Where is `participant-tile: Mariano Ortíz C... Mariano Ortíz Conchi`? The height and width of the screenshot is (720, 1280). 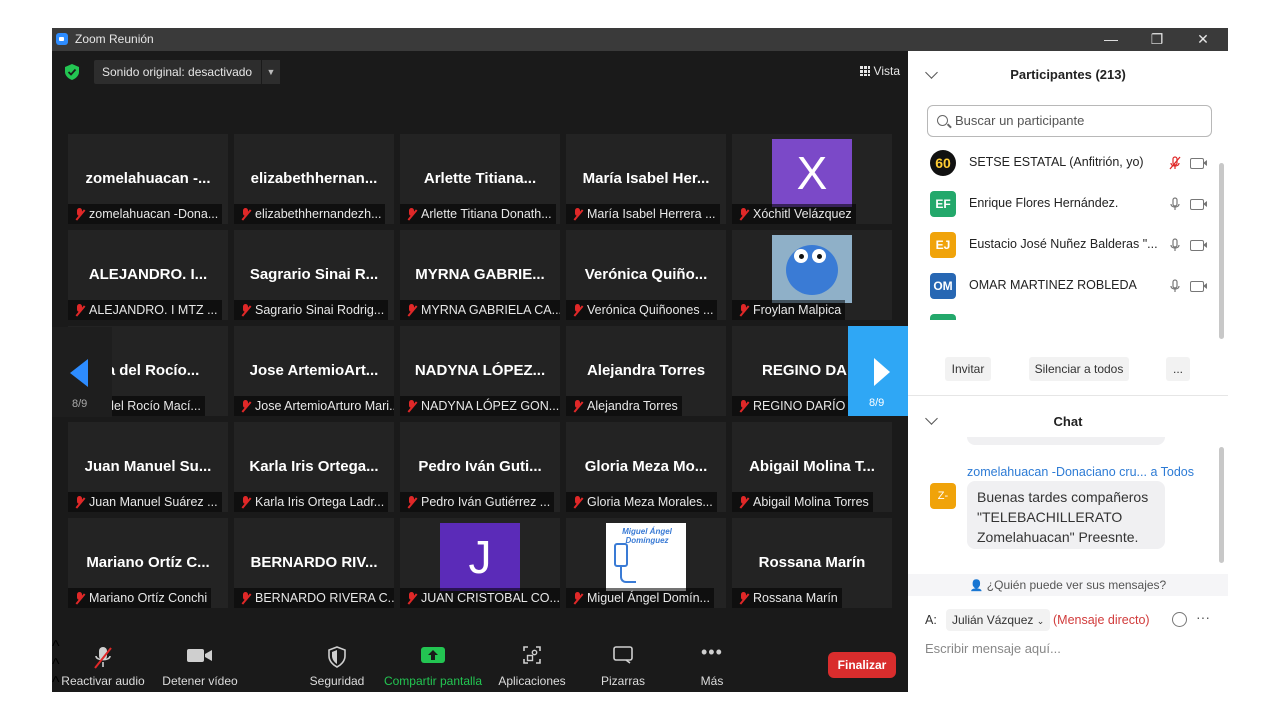 participant-tile: Mariano Ortíz C... Mariano Ortíz Conchi is located at coordinates (148, 563).